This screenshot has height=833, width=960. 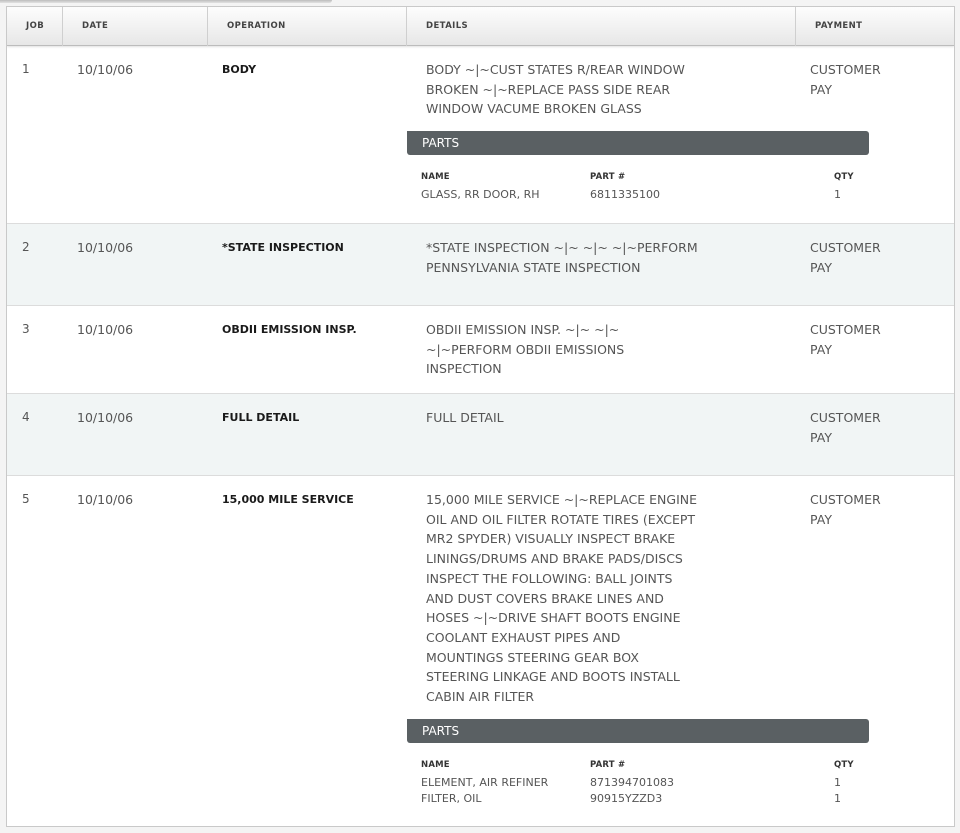 What do you see at coordinates (549, 578) in the screenshot?
I see `details-line: INSPECT THE FOLLOWING: BALL JOINTS` at bounding box center [549, 578].